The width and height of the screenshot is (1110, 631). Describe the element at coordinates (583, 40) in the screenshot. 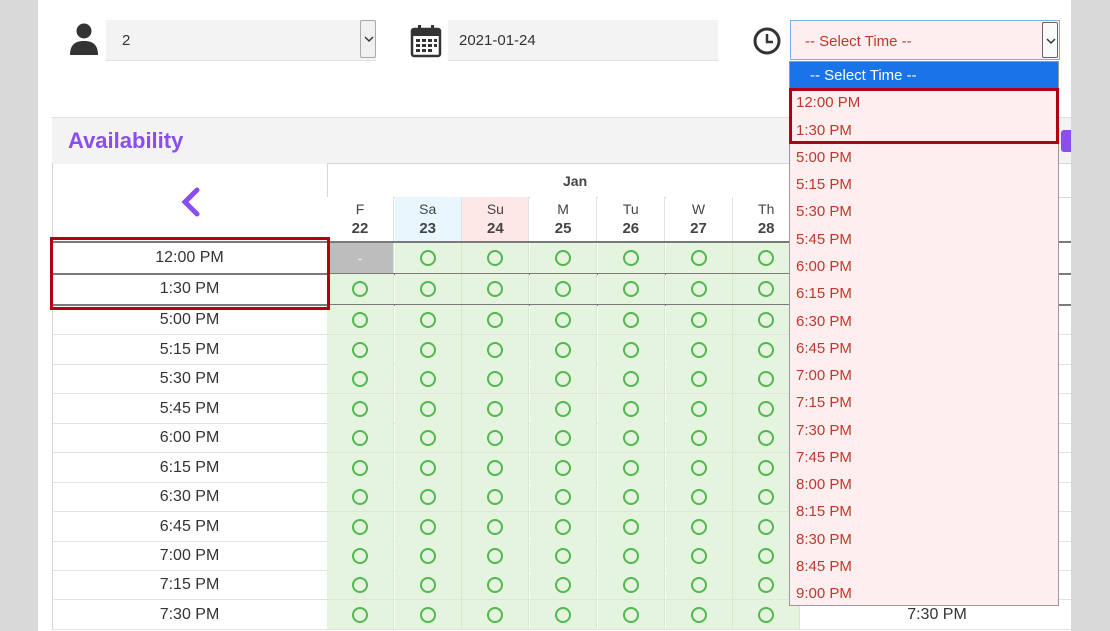

I see `date-input: 2021-01-24` at that location.